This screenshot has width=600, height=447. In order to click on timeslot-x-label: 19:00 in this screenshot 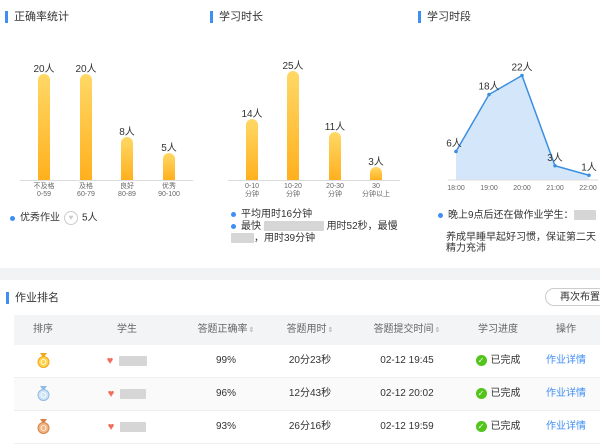, I will do `click(489, 188)`.